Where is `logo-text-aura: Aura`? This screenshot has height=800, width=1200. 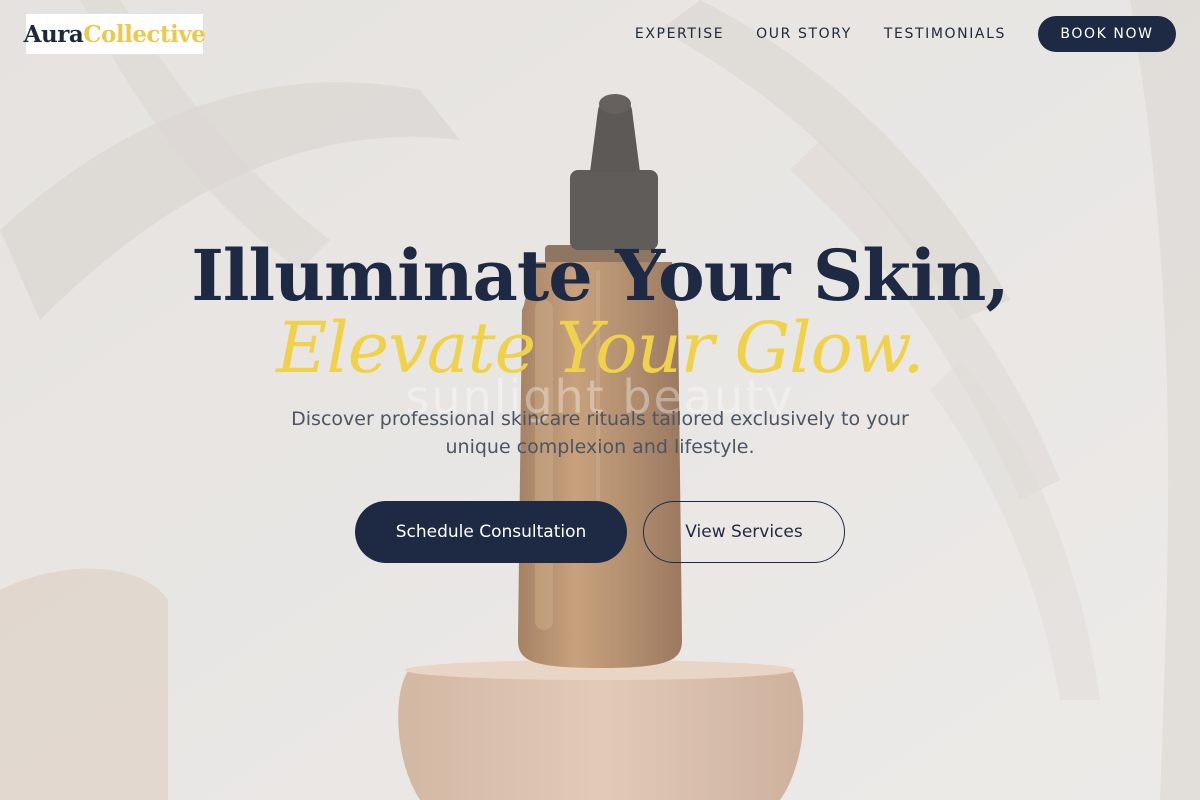
logo-text-aura: Aura is located at coordinates (53, 34).